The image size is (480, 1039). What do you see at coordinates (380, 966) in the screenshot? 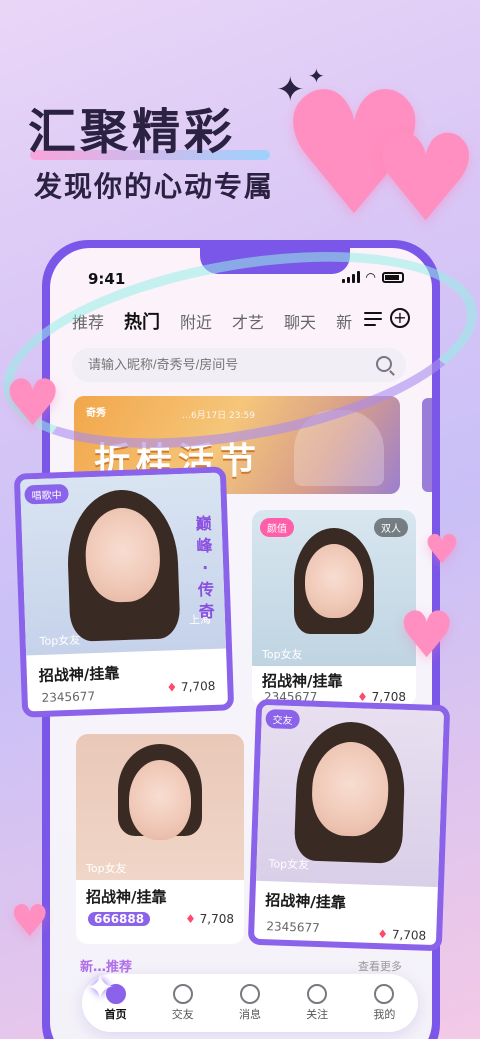
I see `section-more-link: 查看更多` at bounding box center [380, 966].